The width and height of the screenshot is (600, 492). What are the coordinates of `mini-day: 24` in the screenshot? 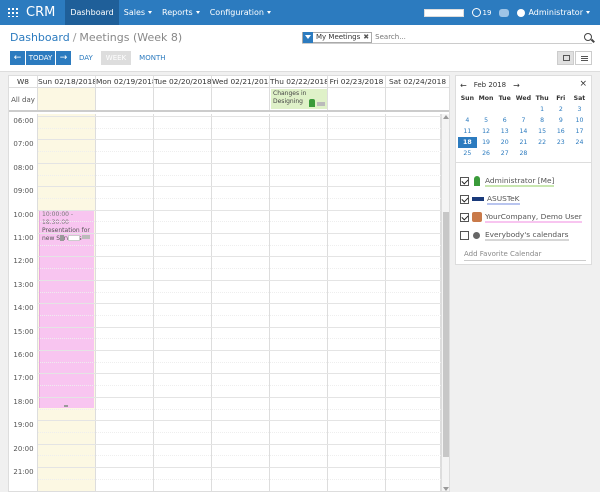 It's located at (579, 142).